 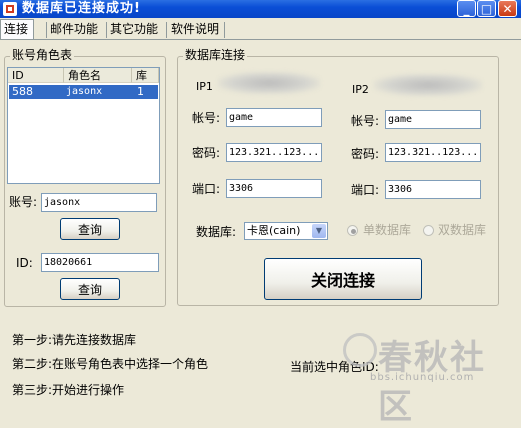 I want to click on tab-baseline, so click(x=260, y=39).